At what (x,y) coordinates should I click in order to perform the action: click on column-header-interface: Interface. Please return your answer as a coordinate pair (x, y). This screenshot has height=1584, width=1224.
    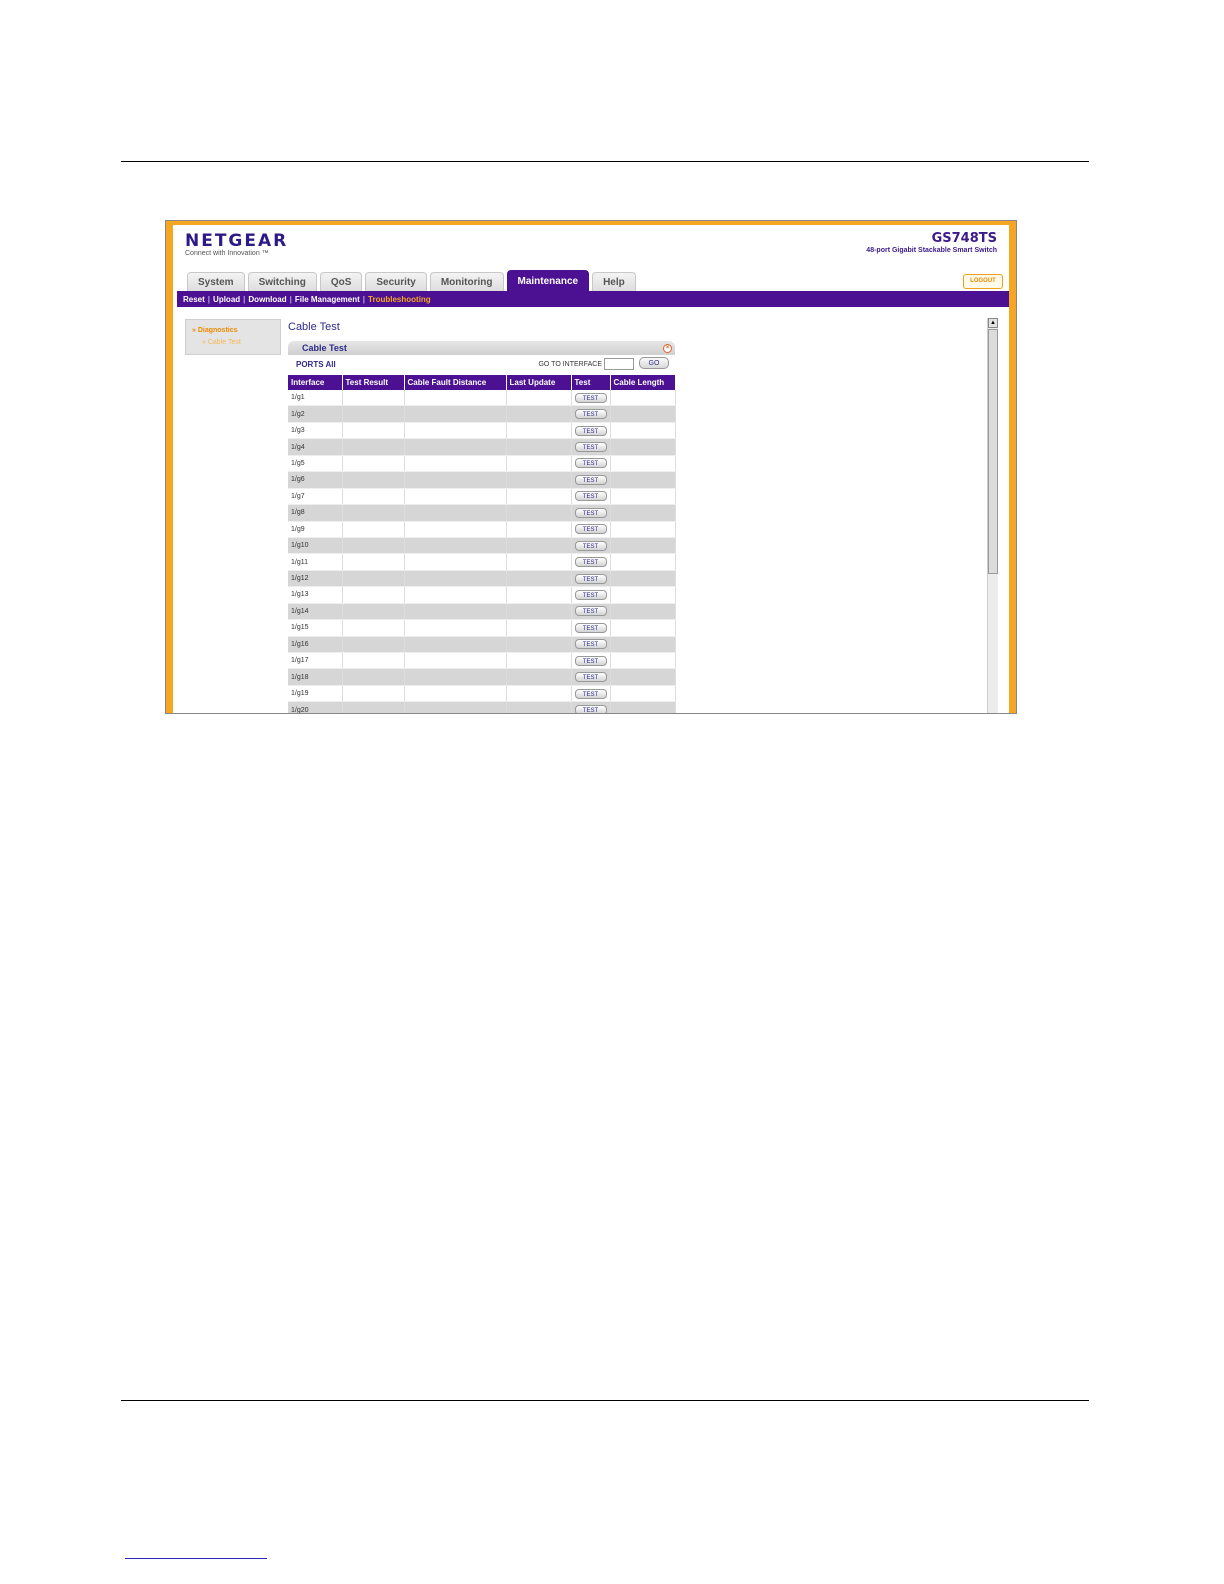
    Looking at the image, I should click on (315, 382).